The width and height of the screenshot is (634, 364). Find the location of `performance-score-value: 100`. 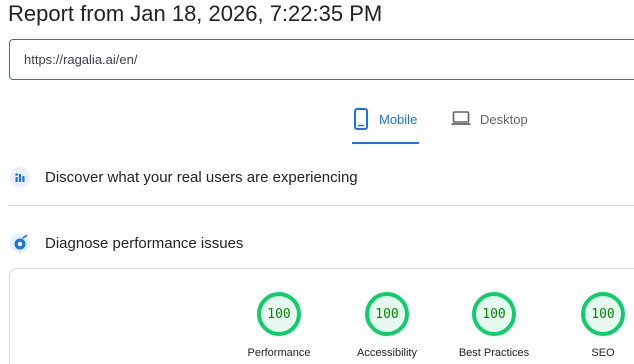

performance-score-value: 100 is located at coordinates (279, 314).